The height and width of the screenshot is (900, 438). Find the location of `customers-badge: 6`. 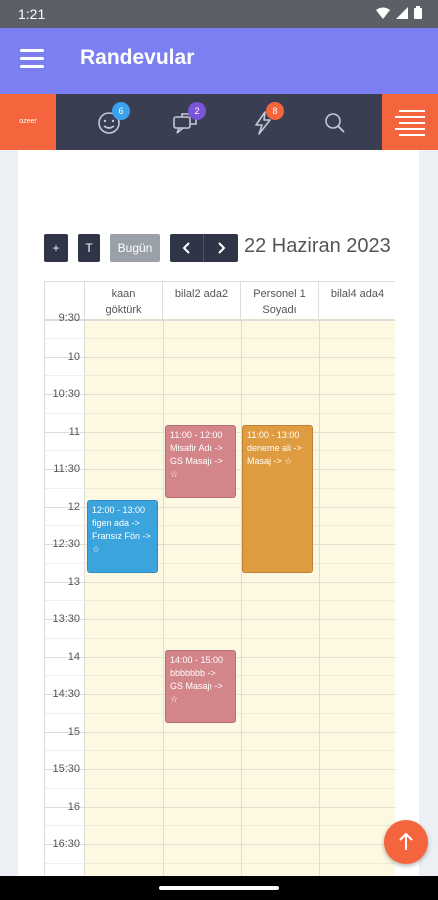

customers-badge: 6 is located at coordinates (121, 111).